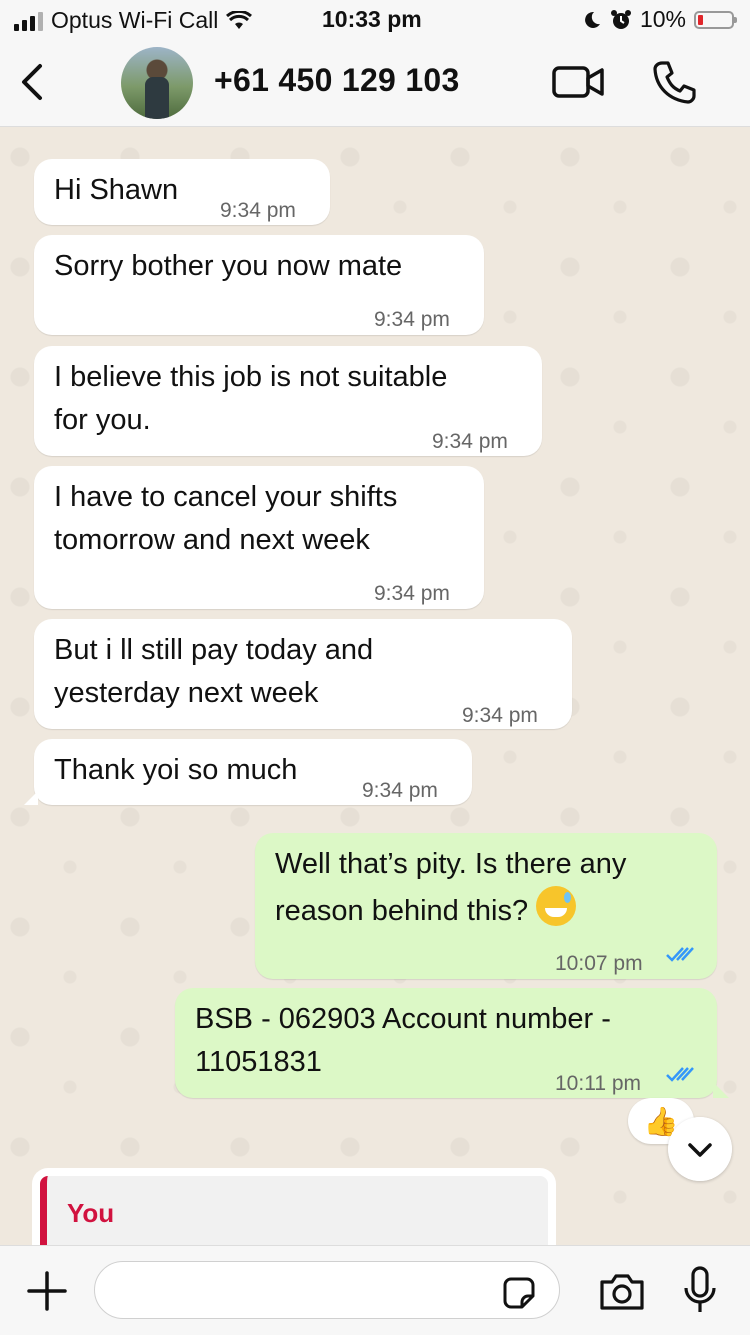 The height and width of the screenshot is (1335, 750). What do you see at coordinates (674, 82) in the screenshot?
I see `phone-icon` at bounding box center [674, 82].